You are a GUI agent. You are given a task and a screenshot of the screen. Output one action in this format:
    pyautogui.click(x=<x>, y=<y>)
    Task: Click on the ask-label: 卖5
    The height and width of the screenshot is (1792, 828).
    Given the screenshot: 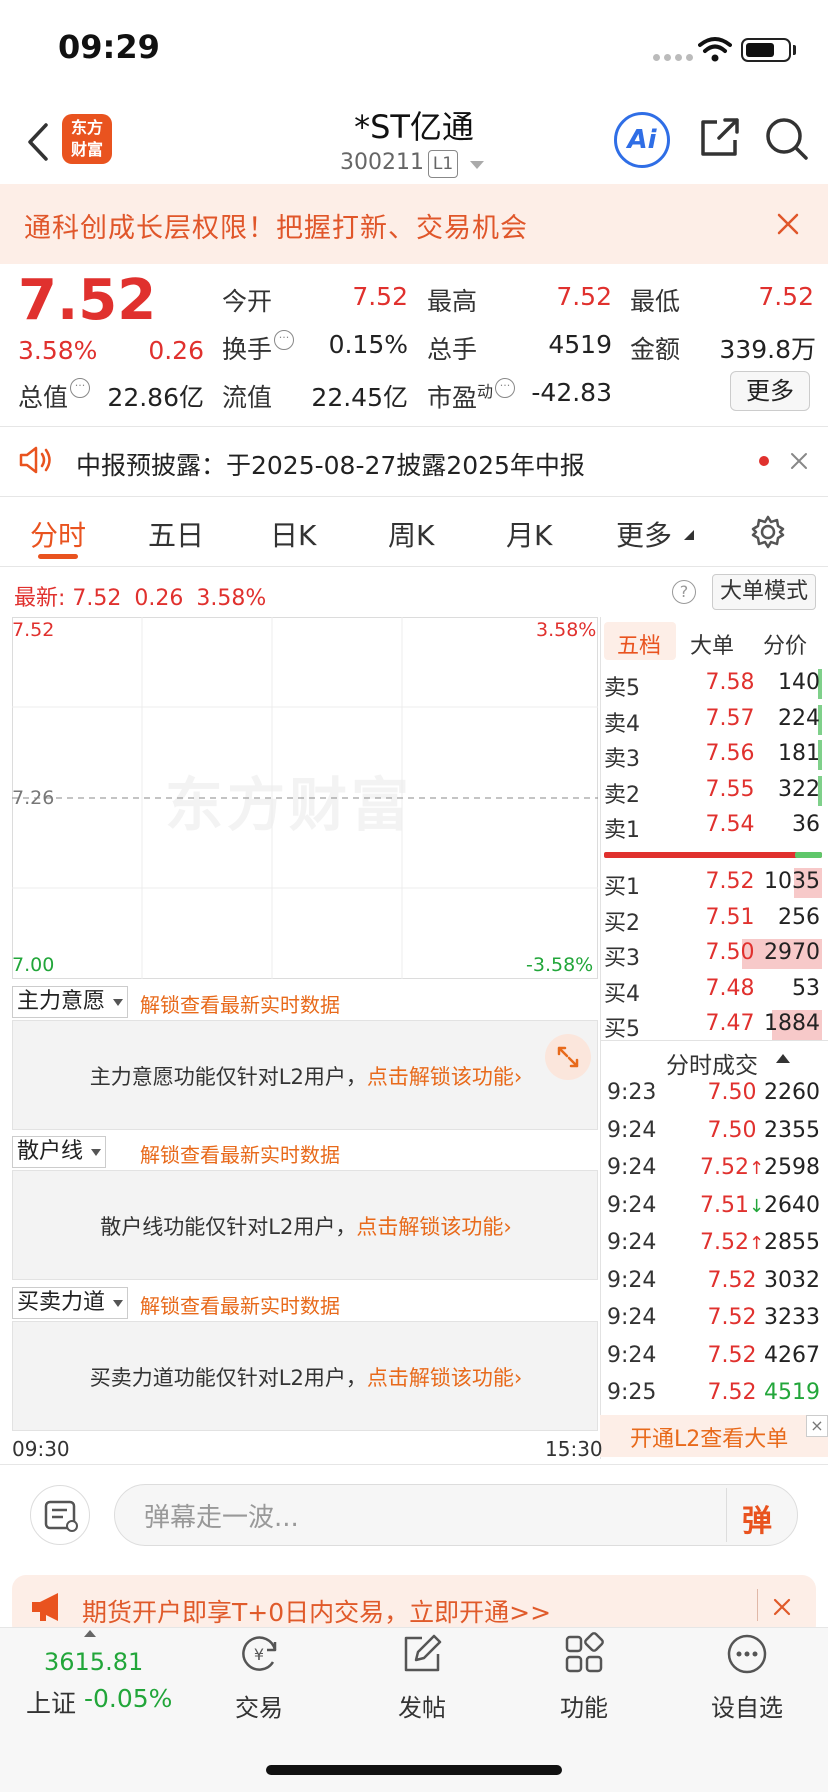 What is the action you would take?
    pyautogui.click(x=622, y=688)
    